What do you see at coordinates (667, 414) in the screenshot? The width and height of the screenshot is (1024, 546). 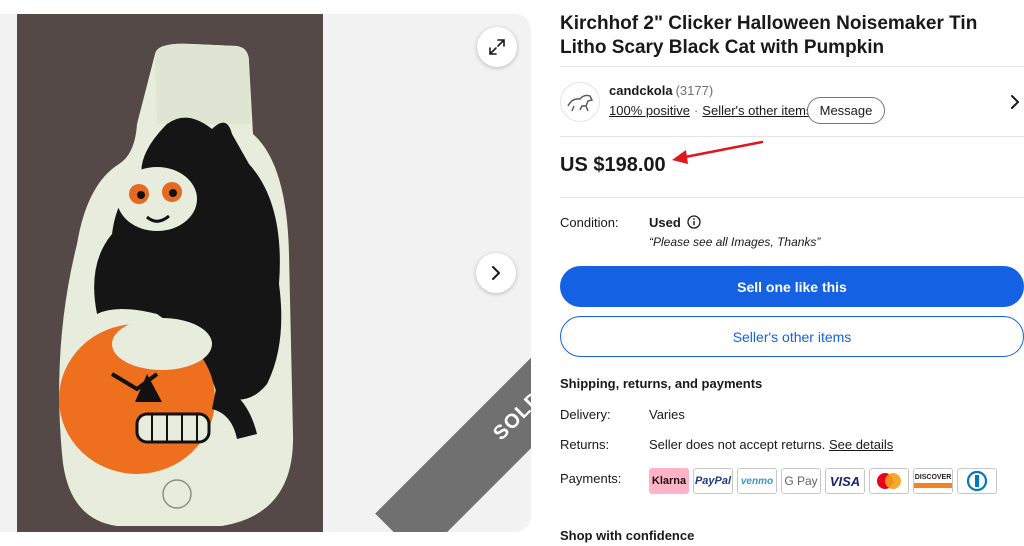 I see `delivery-value: Varies` at bounding box center [667, 414].